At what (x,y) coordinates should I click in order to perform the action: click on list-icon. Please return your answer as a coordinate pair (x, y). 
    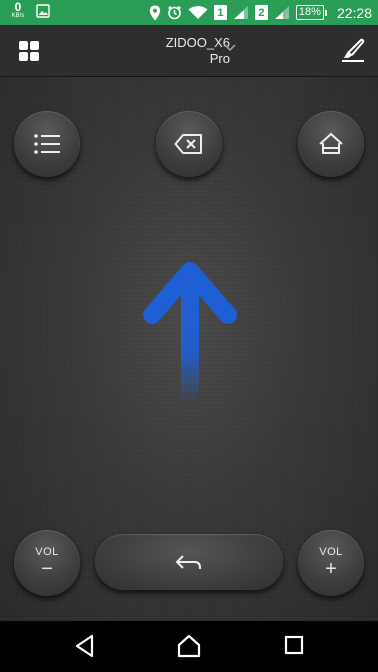
    Looking at the image, I should click on (47, 144).